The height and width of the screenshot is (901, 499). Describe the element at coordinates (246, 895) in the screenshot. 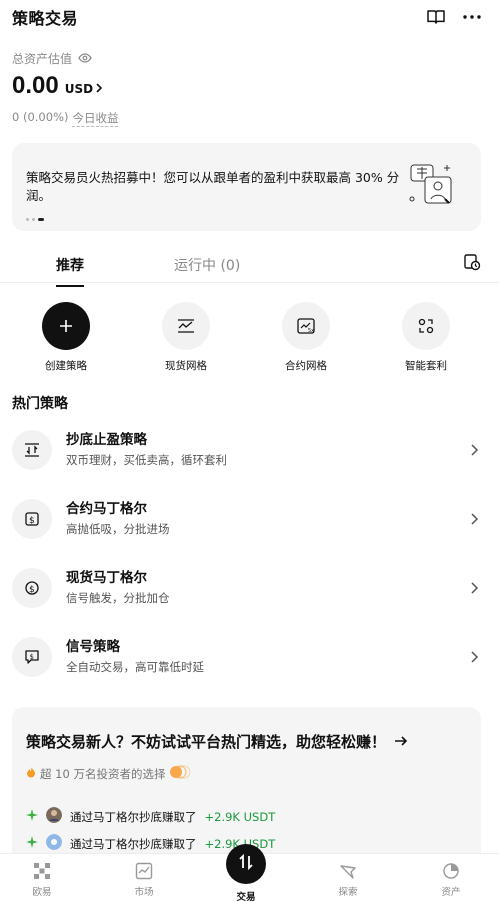

I see `nav-label-trade: 交易` at that location.